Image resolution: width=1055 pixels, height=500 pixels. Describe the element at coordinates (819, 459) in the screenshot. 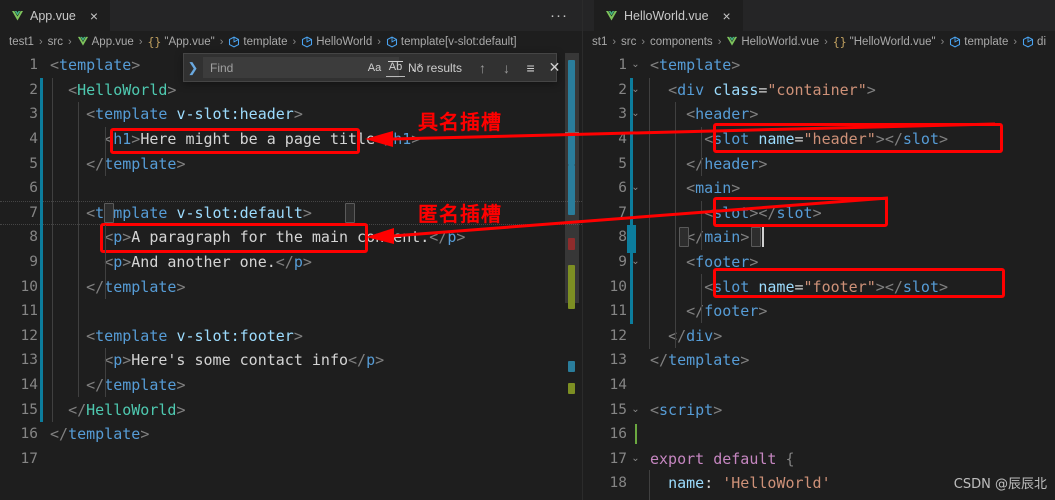

I see `code-line: 17 ⌄ export default {` at that location.